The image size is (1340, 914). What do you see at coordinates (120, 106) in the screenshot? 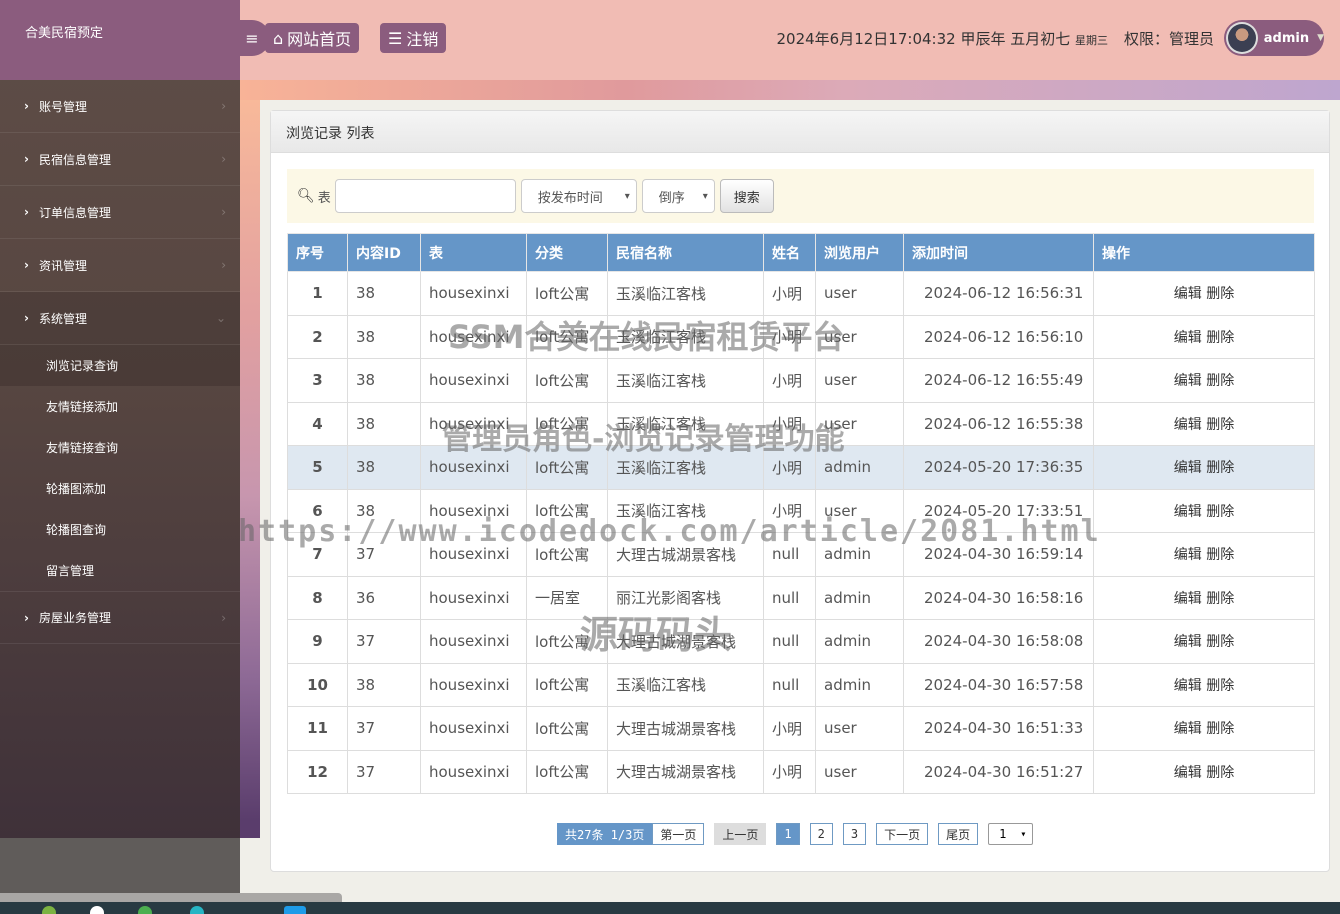
I see `sidebar-item-accounts: › 账号管理 ›` at bounding box center [120, 106].